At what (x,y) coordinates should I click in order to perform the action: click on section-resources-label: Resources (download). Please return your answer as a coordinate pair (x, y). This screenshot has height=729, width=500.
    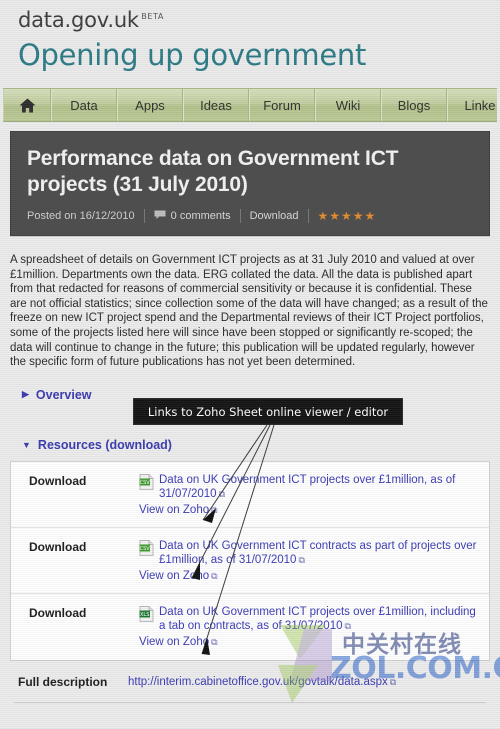
    Looking at the image, I should click on (104, 444).